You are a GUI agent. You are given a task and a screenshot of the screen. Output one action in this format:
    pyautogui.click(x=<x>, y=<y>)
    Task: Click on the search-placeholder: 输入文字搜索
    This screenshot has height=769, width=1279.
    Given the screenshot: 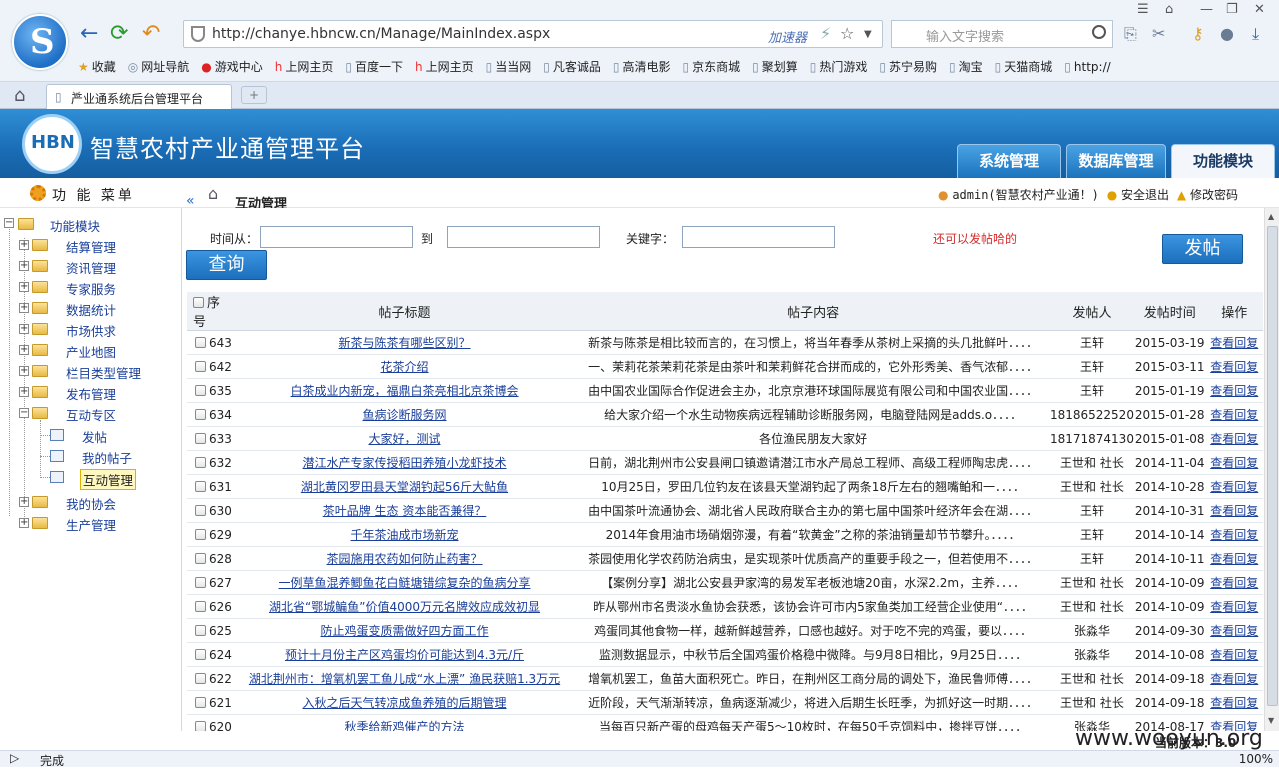 What is the action you would take?
    pyautogui.click(x=965, y=35)
    